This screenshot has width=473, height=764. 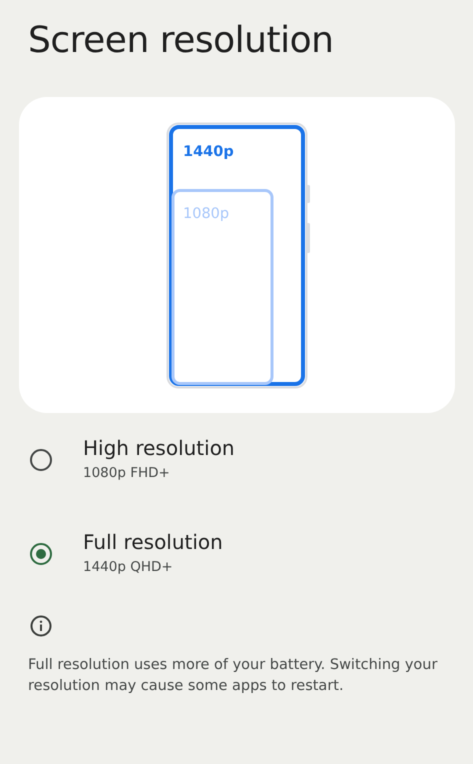 What do you see at coordinates (128, 566) in the screenshot?
I see `option-summary: 1440p QHD+` at bounding box center [128, 566].